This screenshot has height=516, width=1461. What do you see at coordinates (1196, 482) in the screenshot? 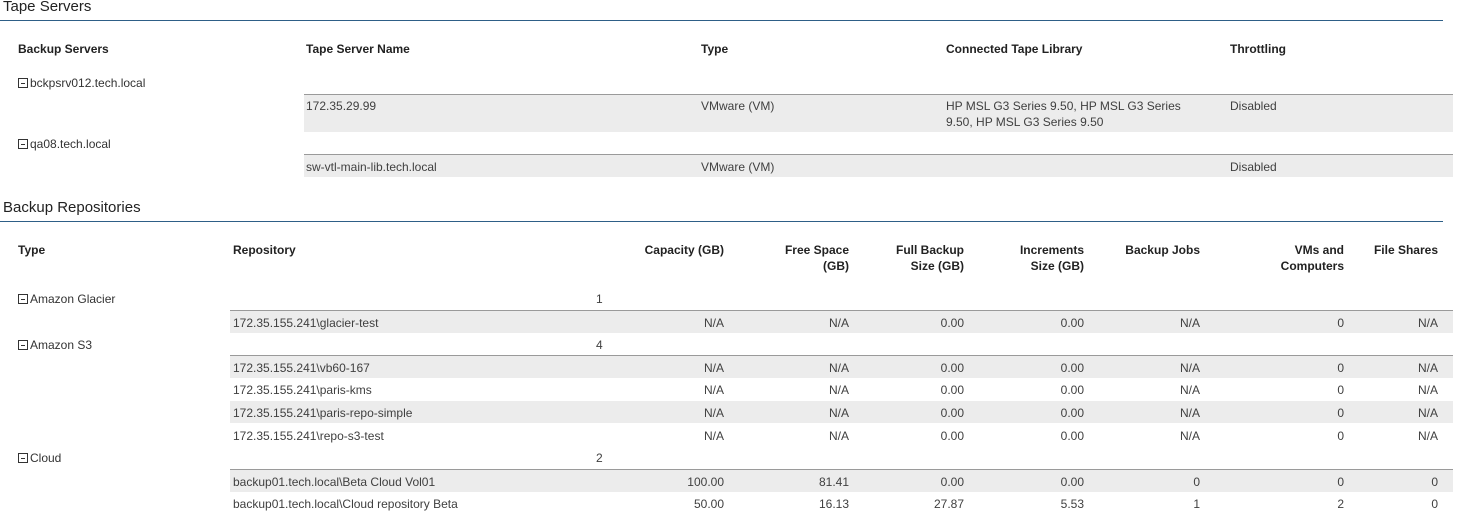
I see `repo-backup-jobs: 0` at bounding box center [1196, 482].